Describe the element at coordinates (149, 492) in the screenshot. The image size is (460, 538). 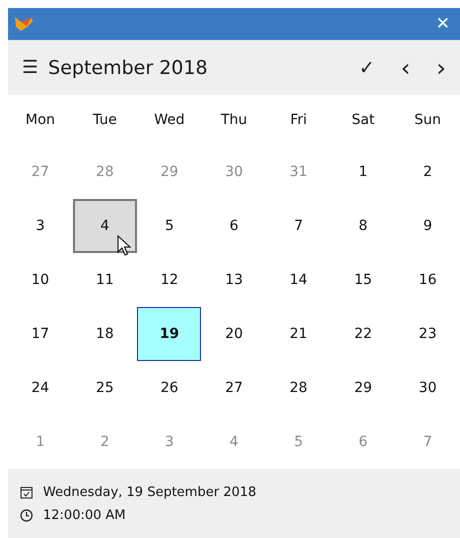
I see `selected-date: Wednesday, 19 September 2018` at that location.